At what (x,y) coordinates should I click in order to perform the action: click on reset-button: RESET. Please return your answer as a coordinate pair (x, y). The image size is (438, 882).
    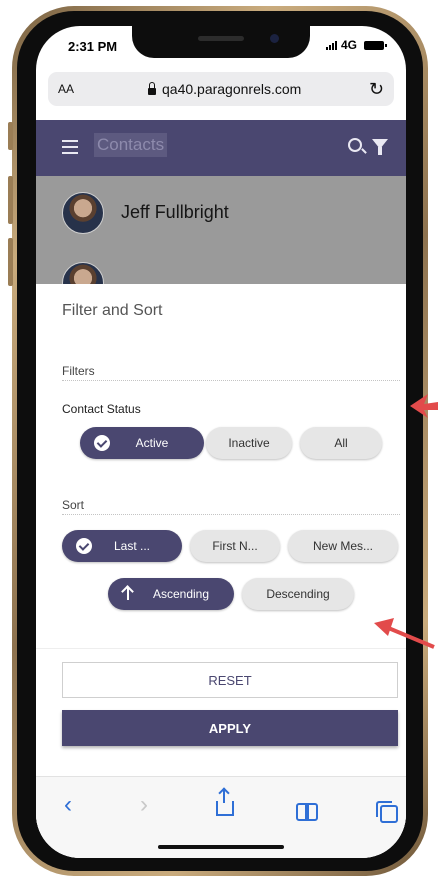
    Looking at the image, I should click on (230, 680).